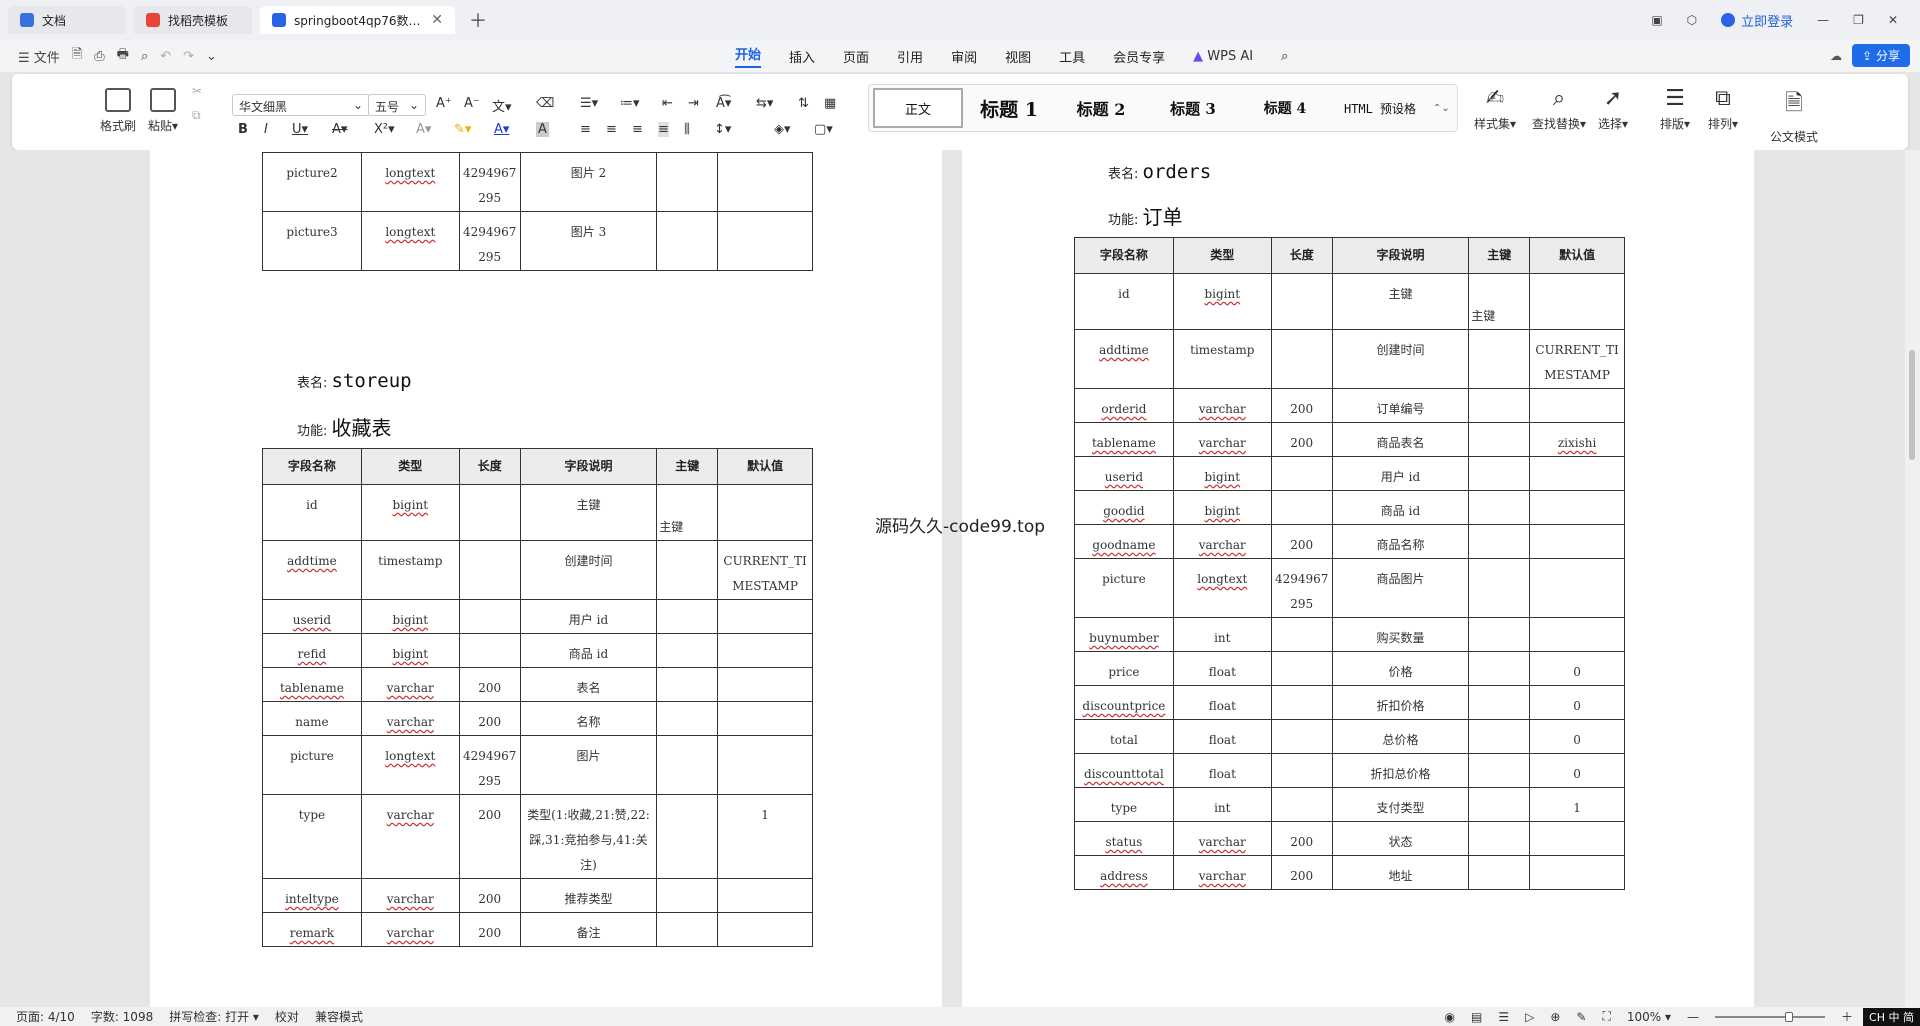  Describe the element at coordinates (1503, 1017) in the screenshot. I see `outline-icon: ☰` at that location.